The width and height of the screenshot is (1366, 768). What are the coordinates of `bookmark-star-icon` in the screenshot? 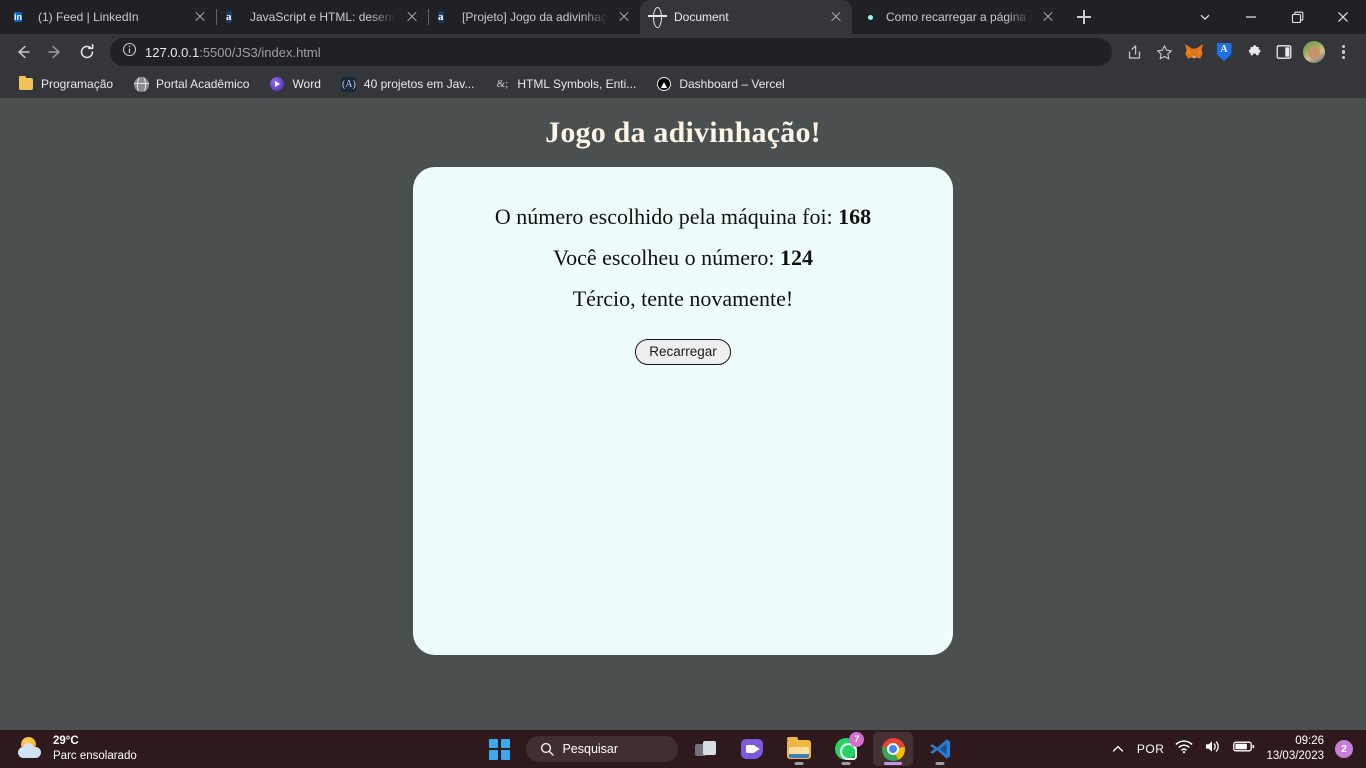 It's located at (1164, 52).